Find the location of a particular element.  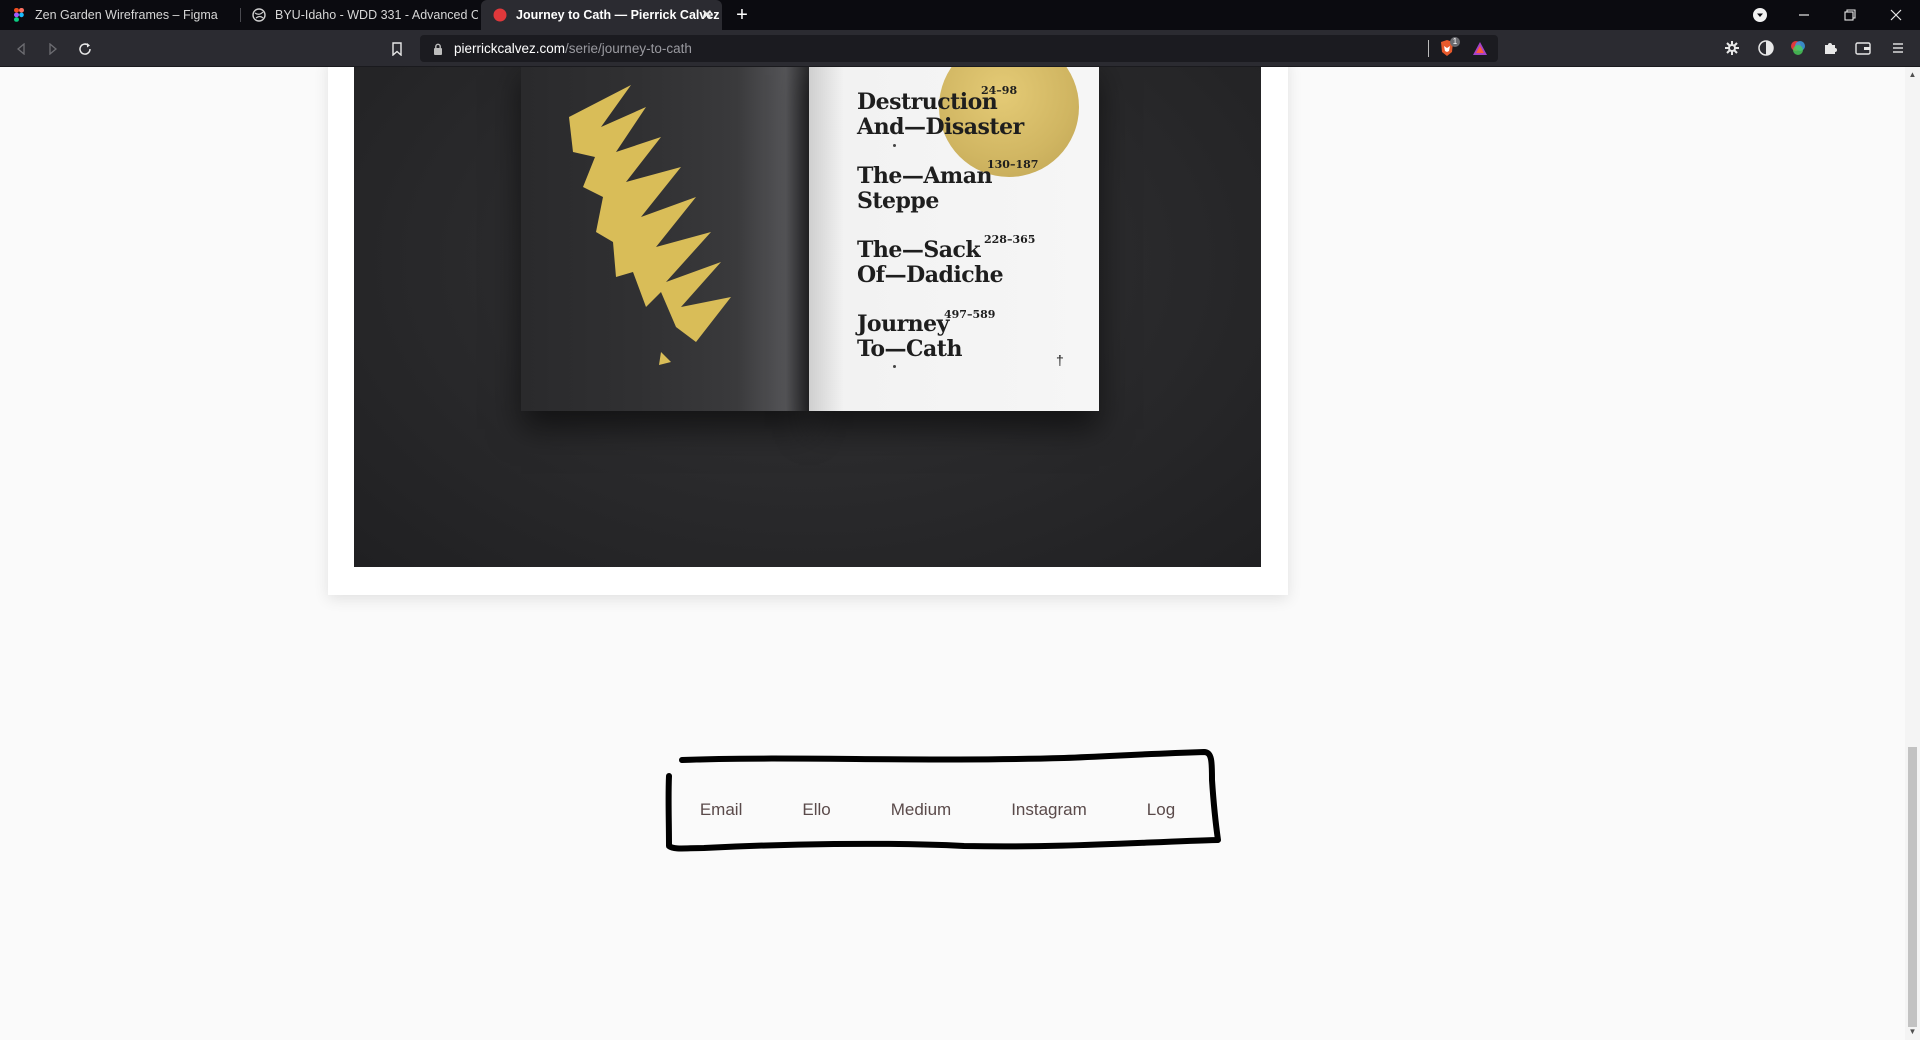

close-tab-icon: ✕ is located at coordinates (707, 15).